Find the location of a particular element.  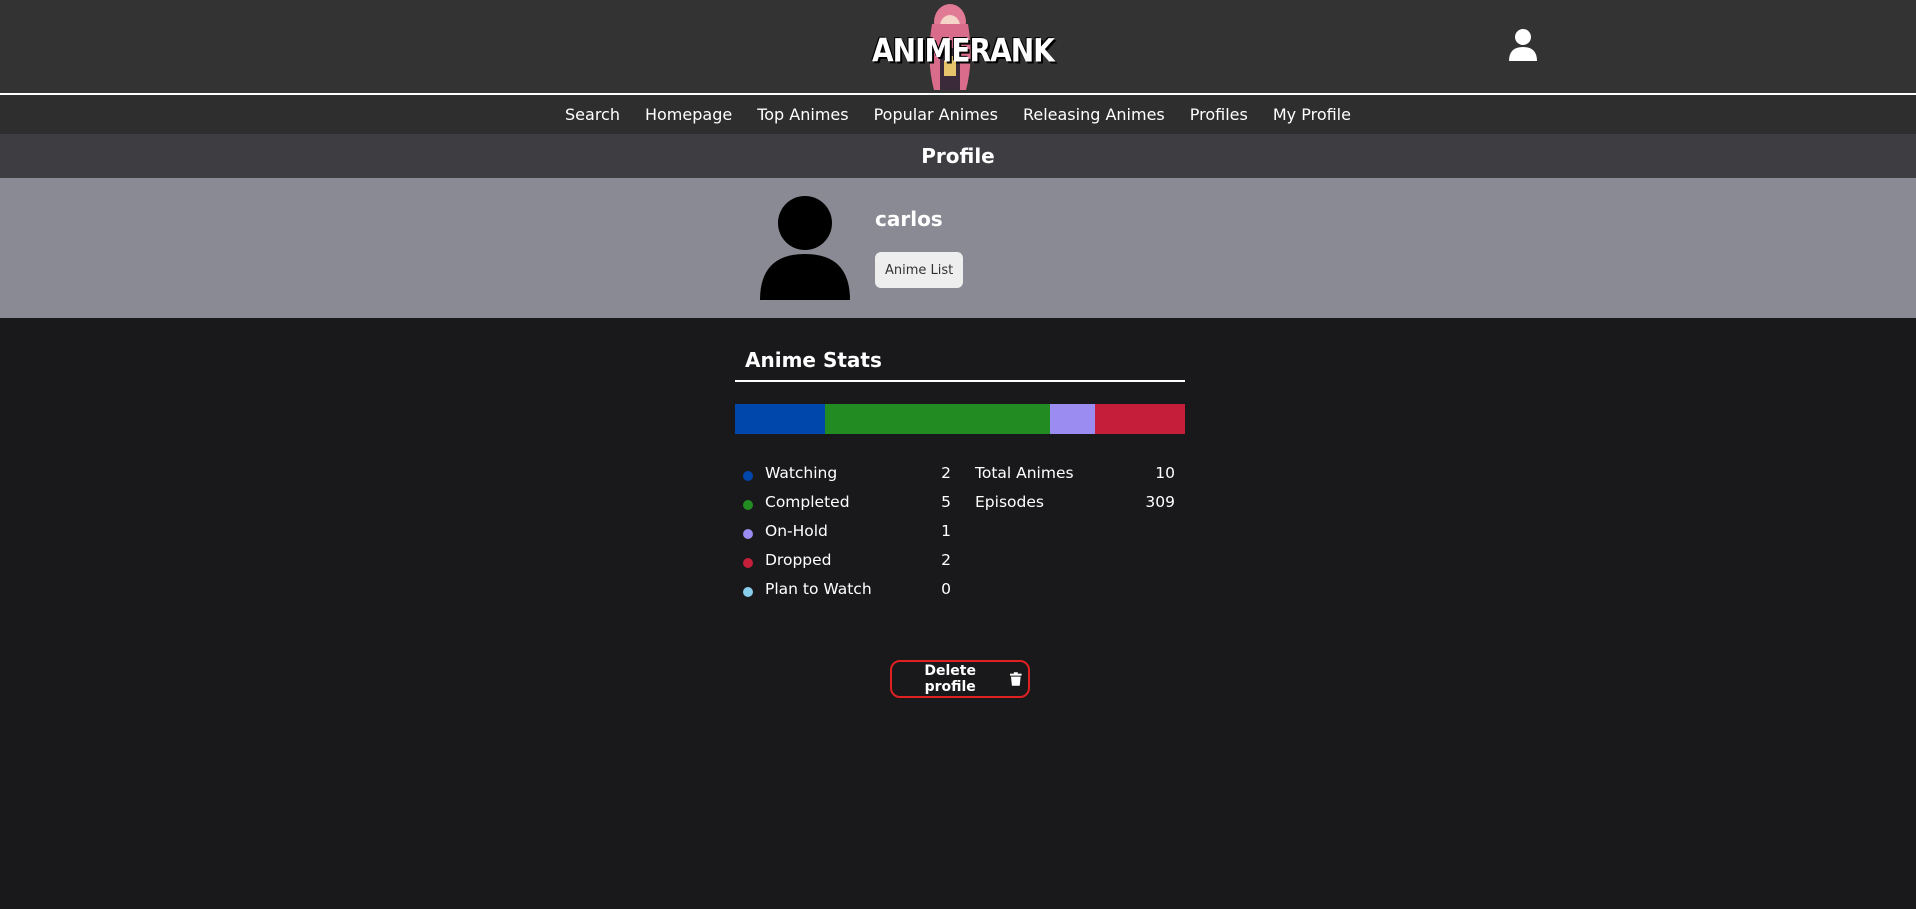

delete-profile-button: Delete profile is located at coordinates (960, 679).